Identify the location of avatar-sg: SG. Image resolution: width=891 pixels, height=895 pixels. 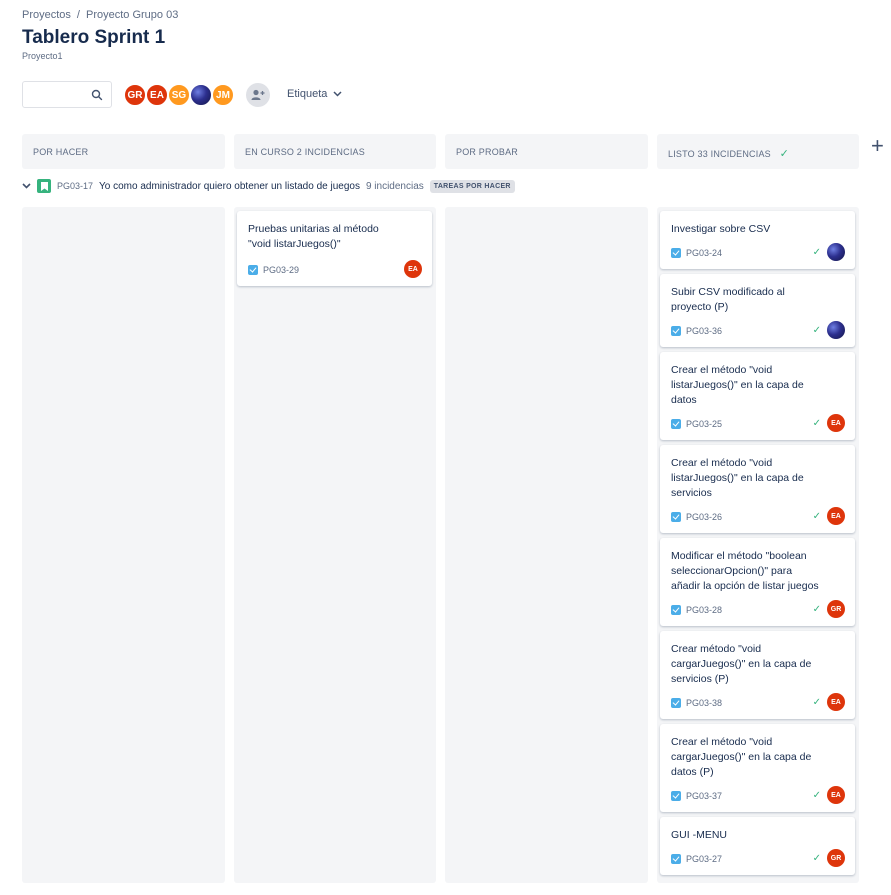
(179, 95).